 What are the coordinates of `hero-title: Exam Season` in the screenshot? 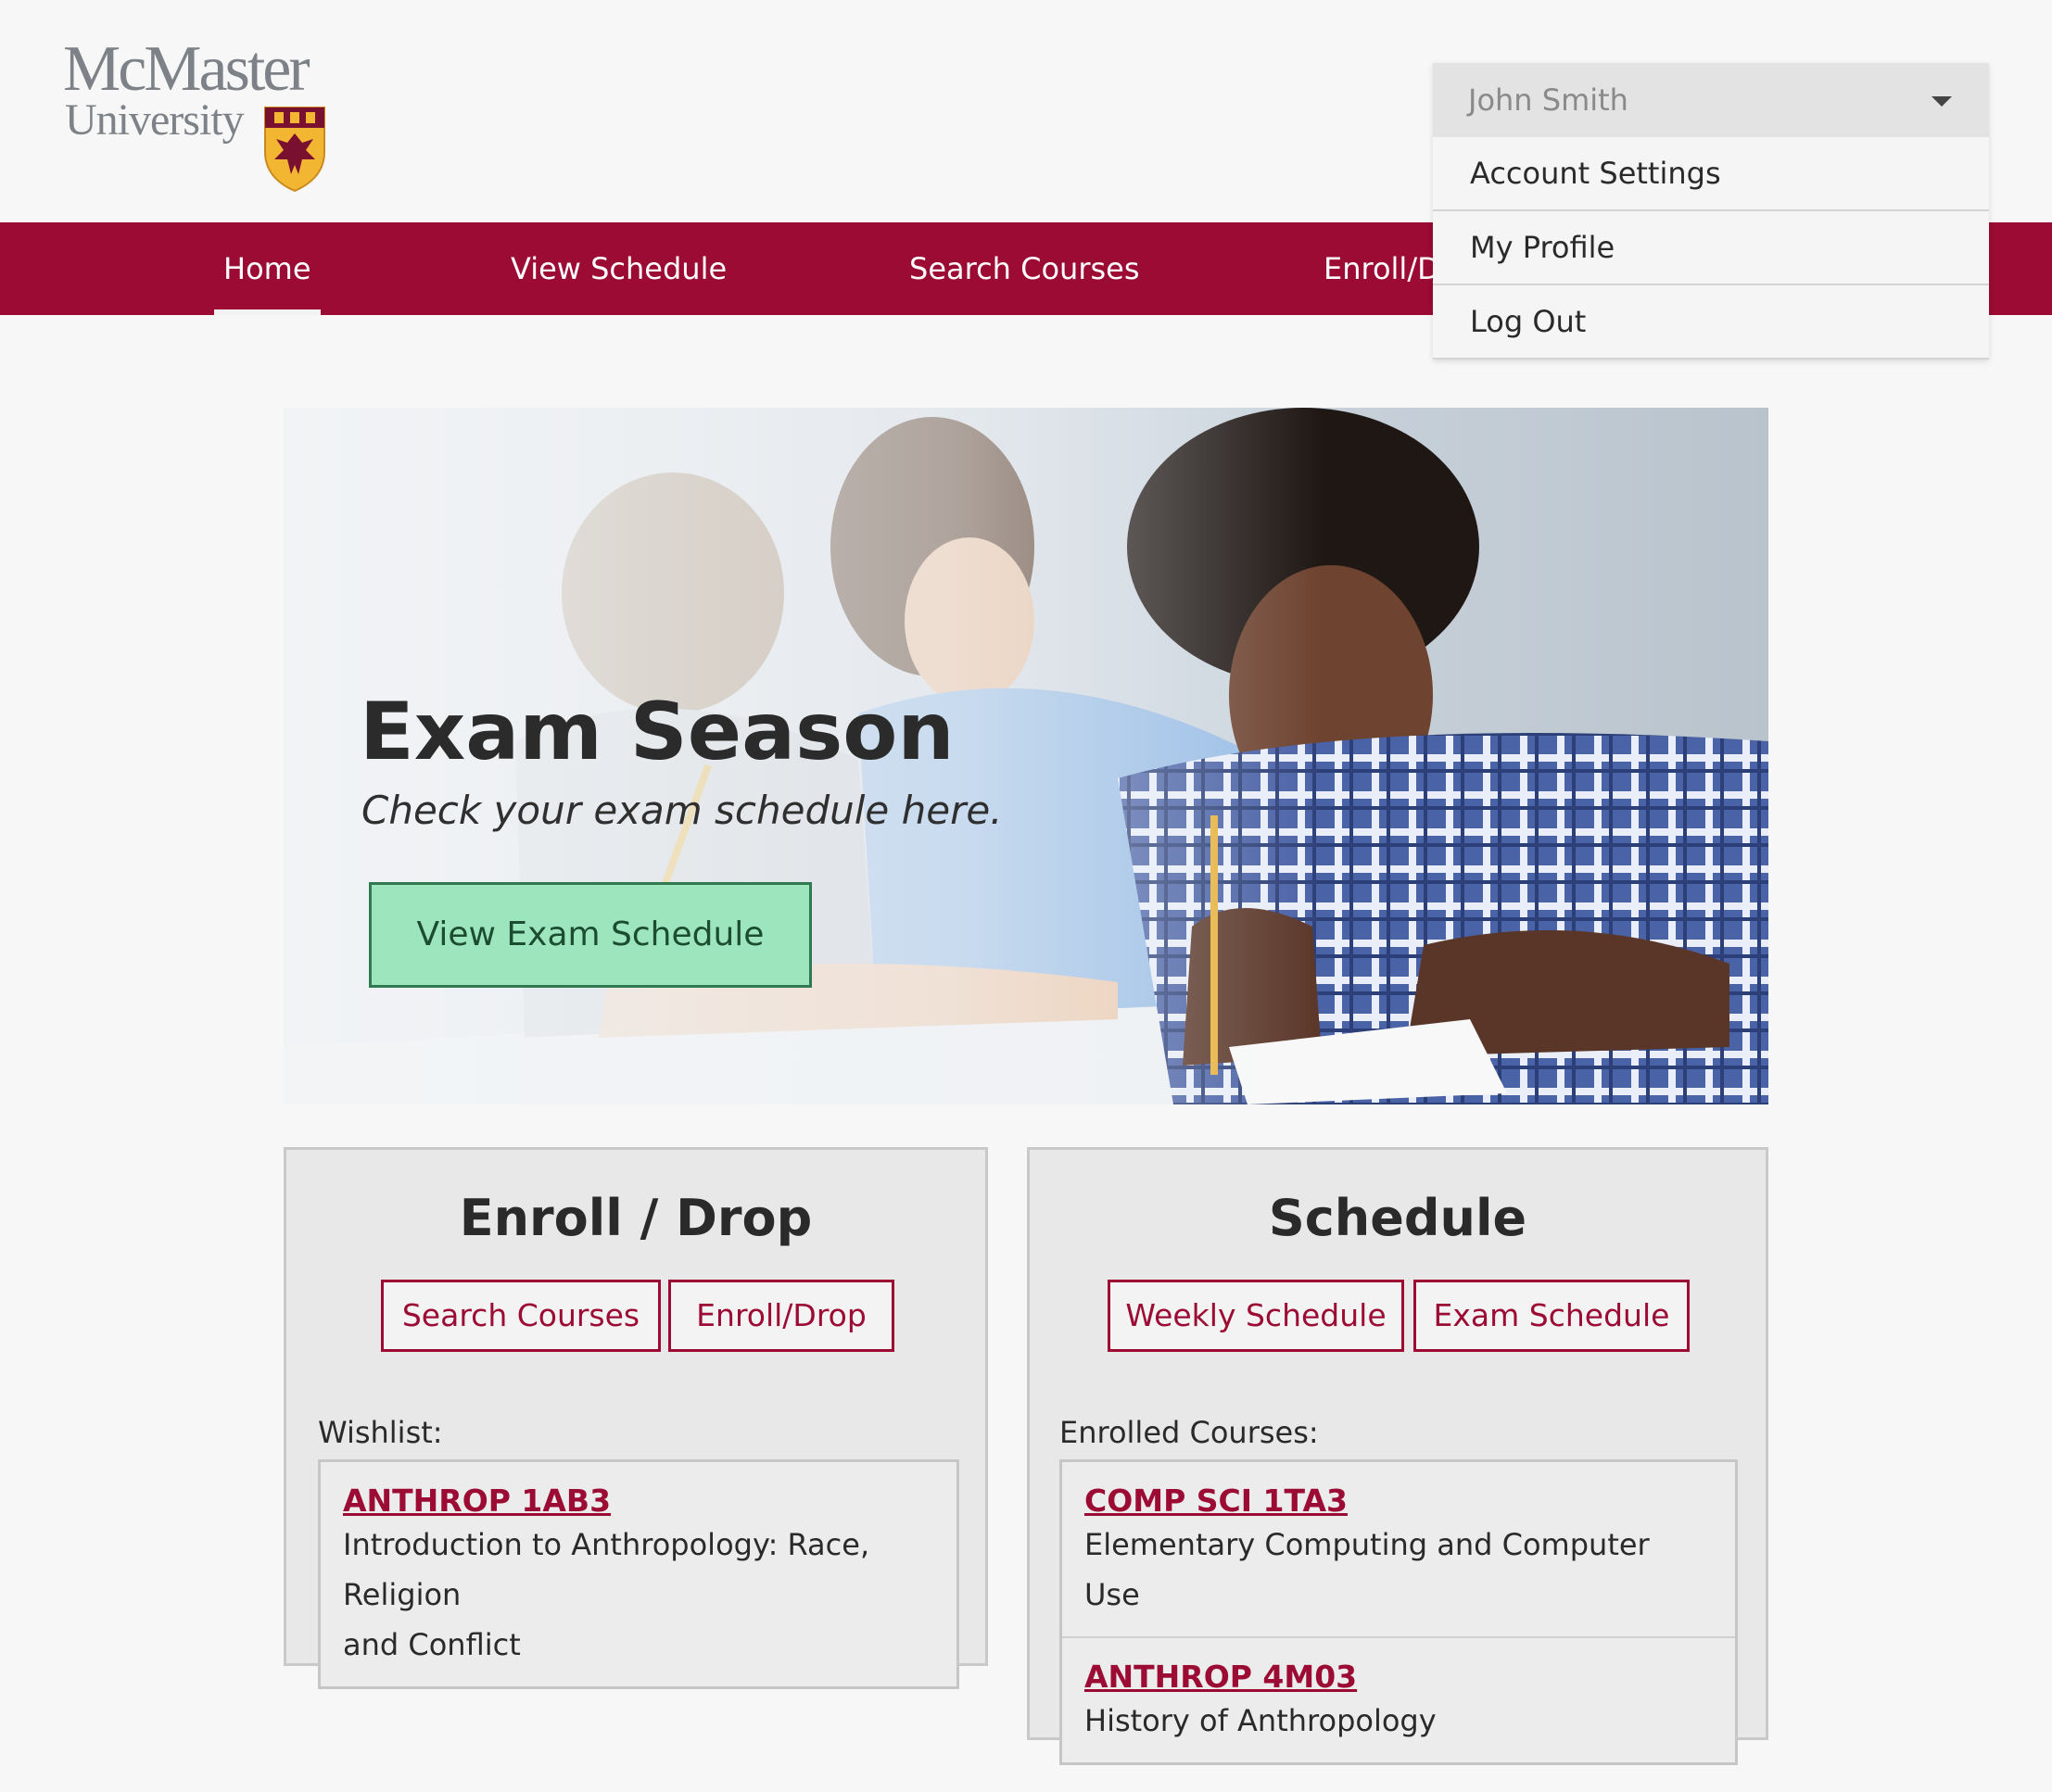 It's located at (657, 732).